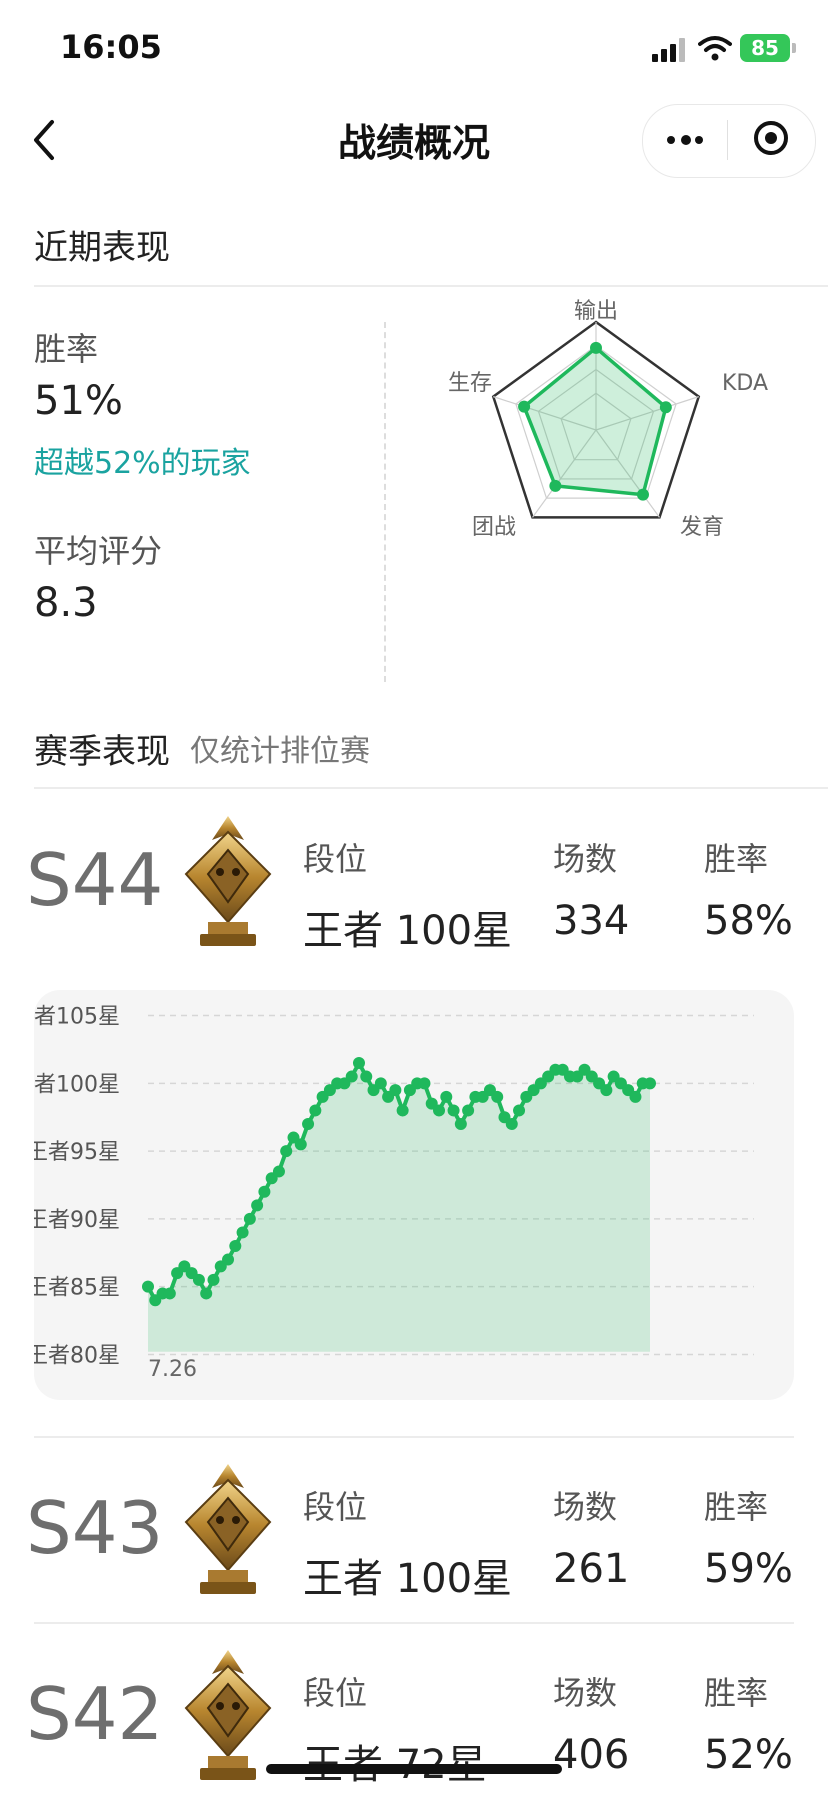 This screenshot has width=828, height=1794. I want to click on vertical-divider, so click(385, 502).